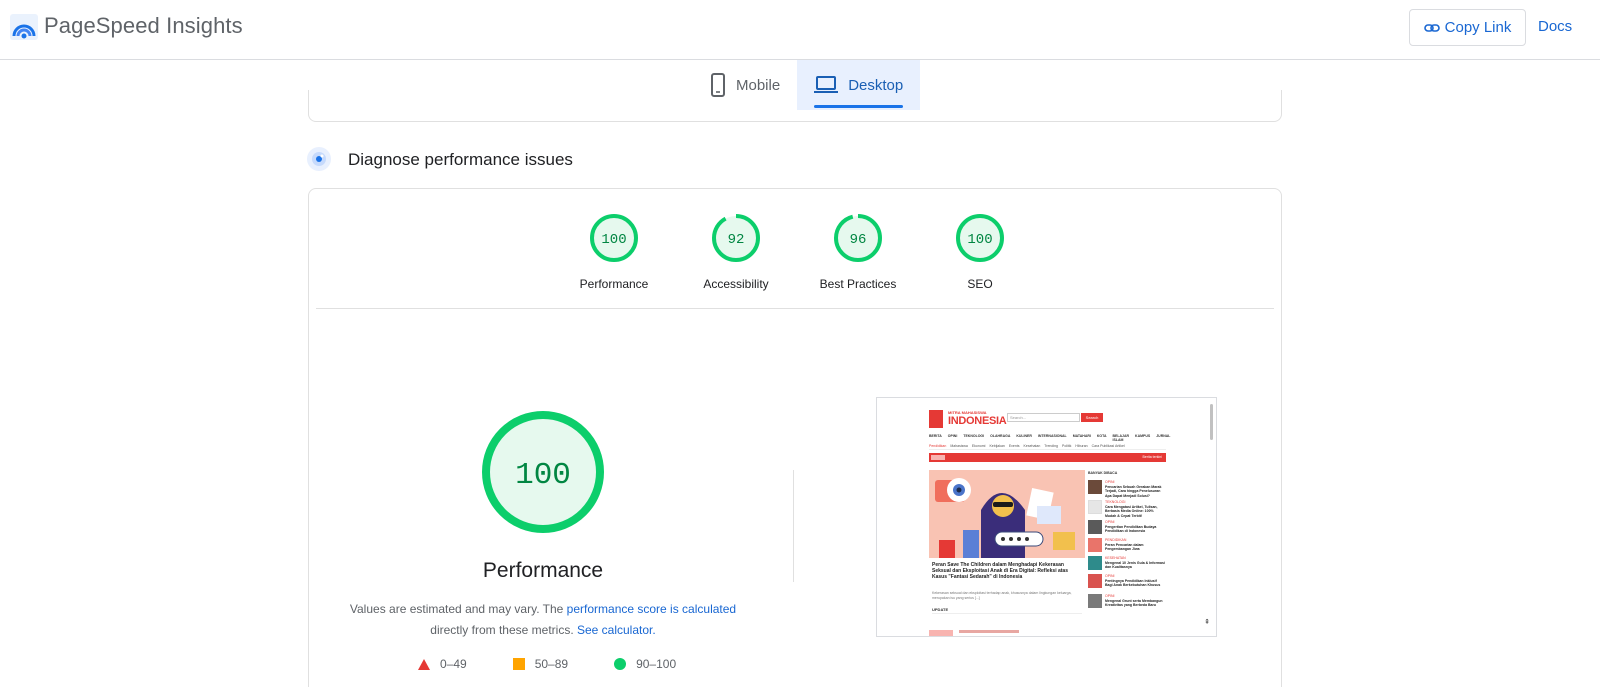 The image size is (1600, 687). What do you see at coordinates (1051, 446) in the screenshot?
I see `nav-item: Trending` at bounding box center [1051, 446].